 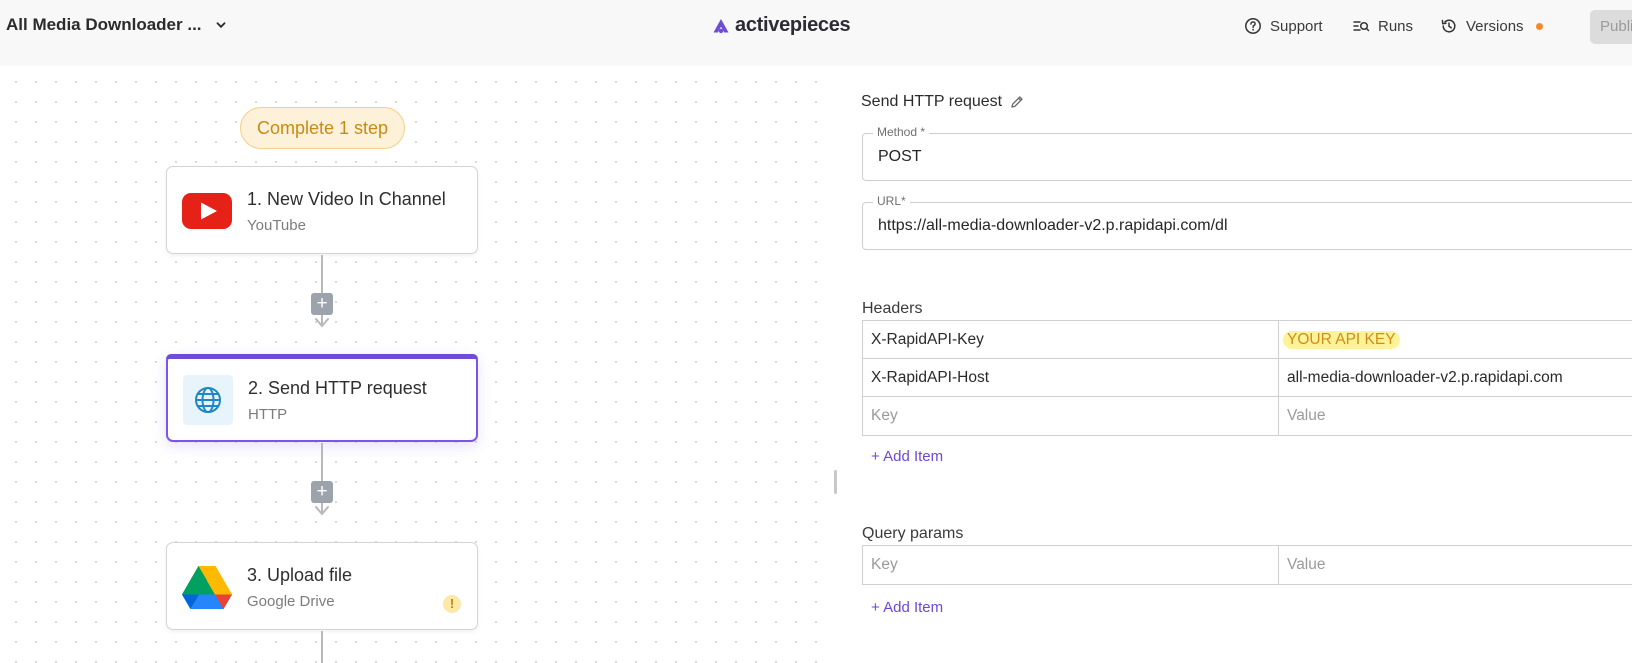 I want to click on step-title: 2. Send HTTP request, so click(x=337, y=388).